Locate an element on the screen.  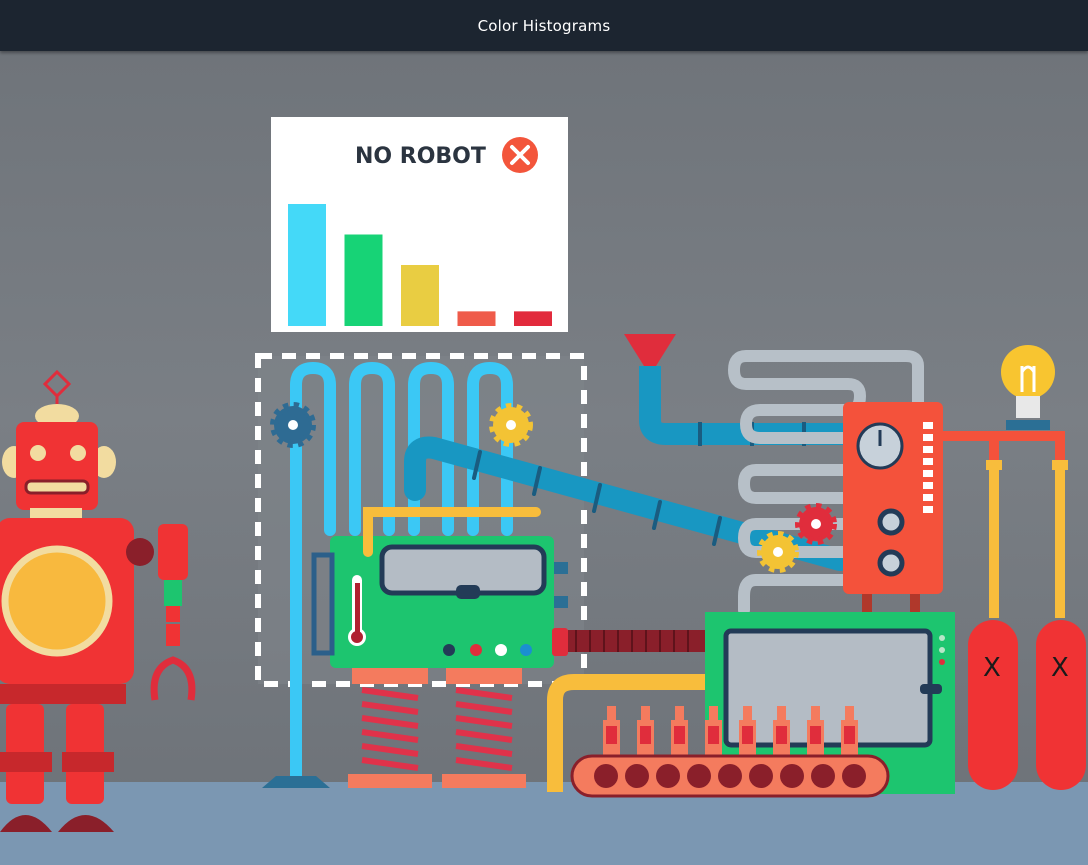
no-robot-label: NO ROBOT is located at coordinates (420, 156).